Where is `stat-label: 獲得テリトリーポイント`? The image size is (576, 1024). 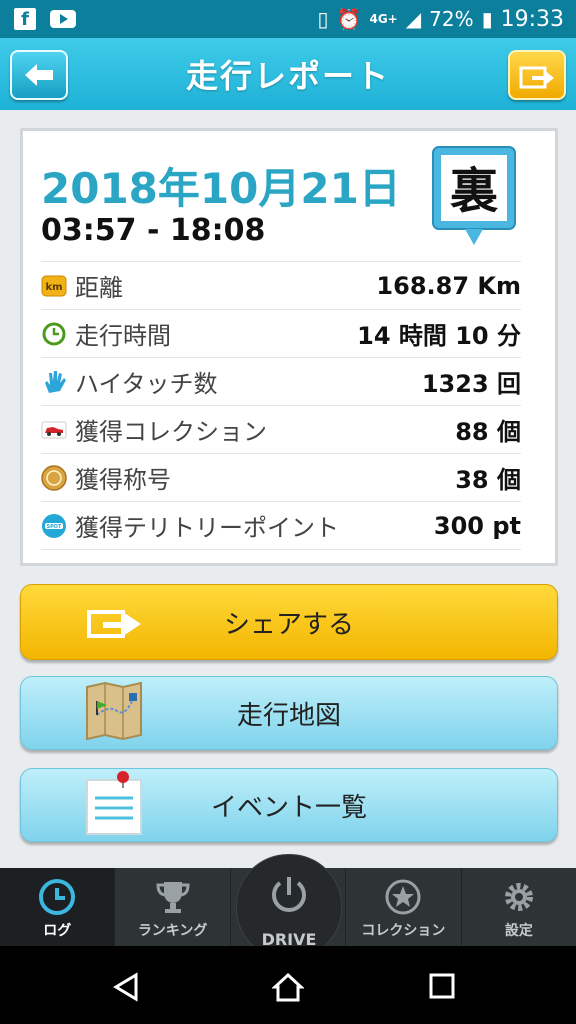
stat-label: 獲得テリトリーポイント is located at coordinates (207, 528).